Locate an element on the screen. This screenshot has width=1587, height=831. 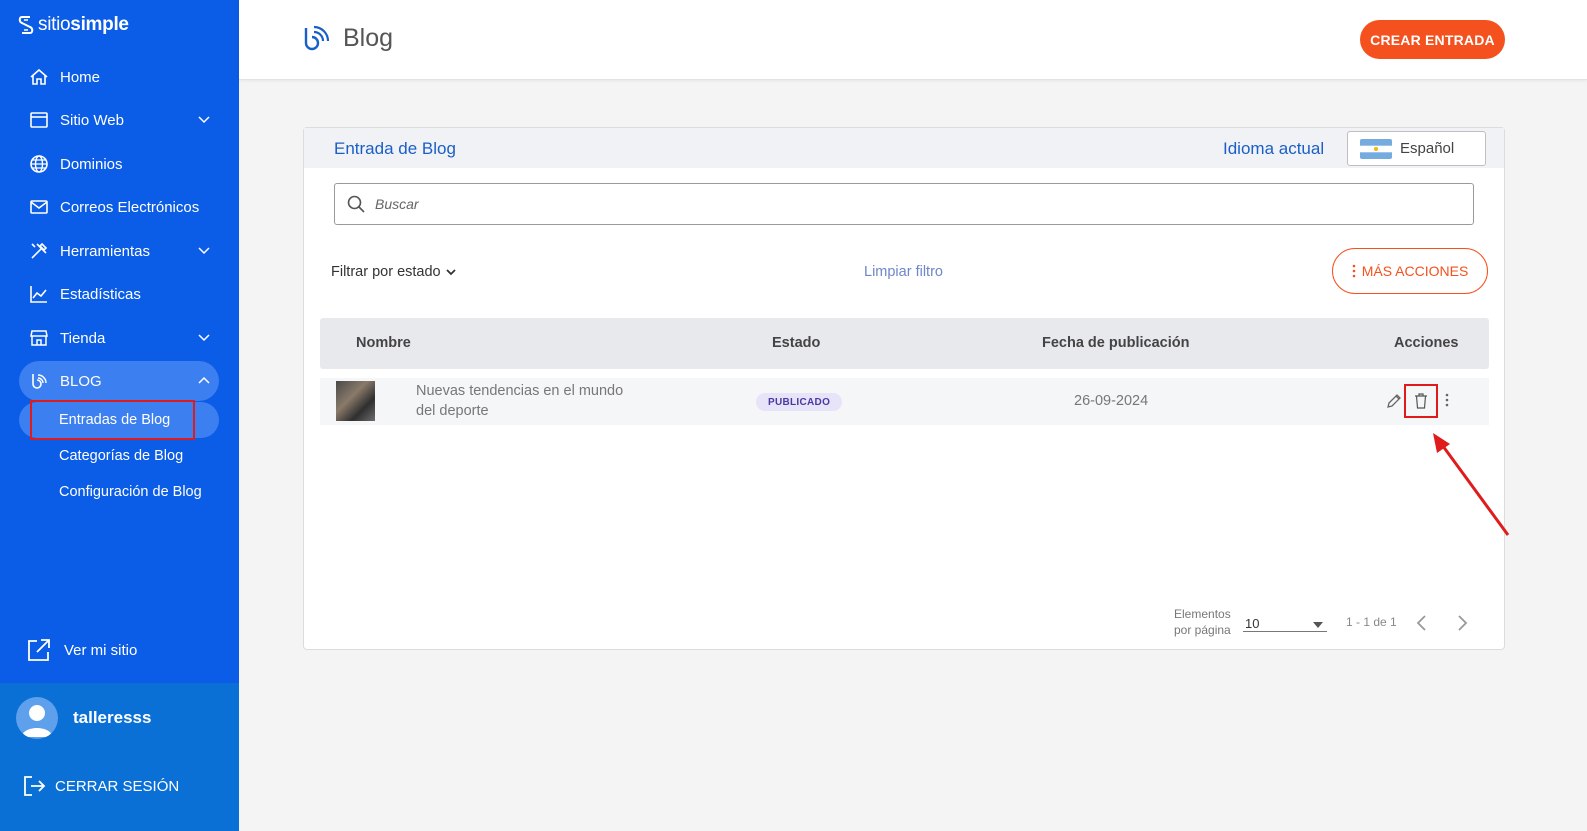
create-entry-button: CREAR ENTRADA is located at coordinates (1432, 39).